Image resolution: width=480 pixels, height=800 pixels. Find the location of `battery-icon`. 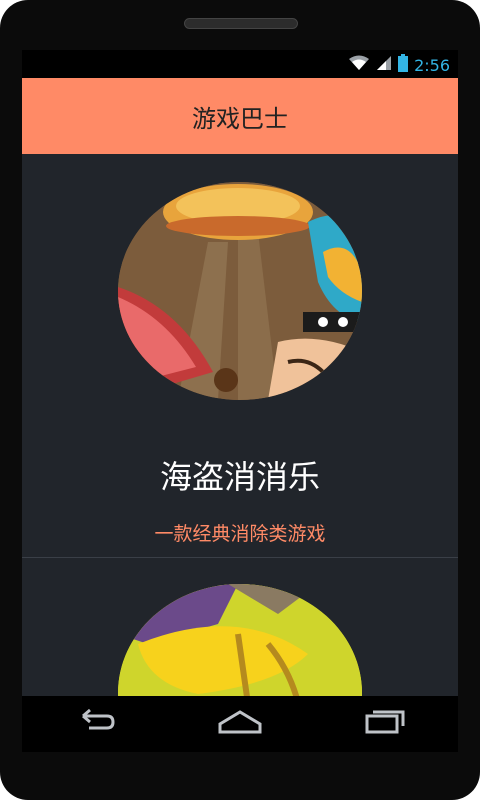

battery-icon is located at coordinates (403, 65).